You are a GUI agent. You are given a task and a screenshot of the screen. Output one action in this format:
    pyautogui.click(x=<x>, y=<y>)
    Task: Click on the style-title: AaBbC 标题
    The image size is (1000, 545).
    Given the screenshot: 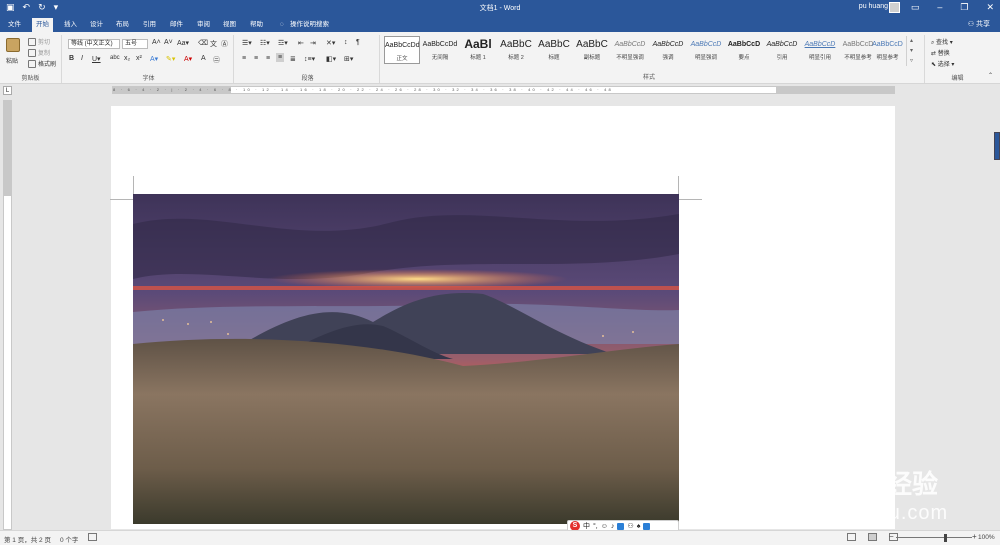 What is the action you would take?
    pyautogui.click(x=554, y=50)
    